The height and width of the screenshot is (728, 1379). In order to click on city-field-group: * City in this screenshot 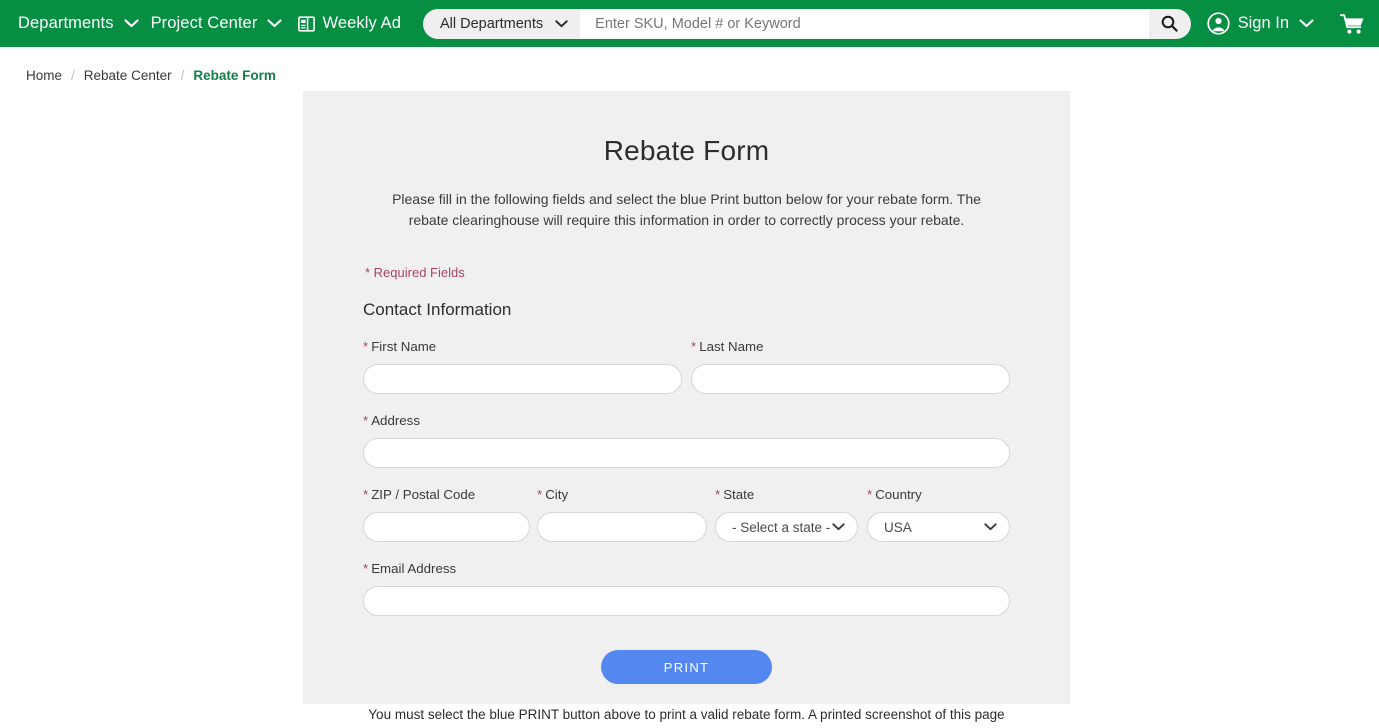, I will do `click(622, 514)`.